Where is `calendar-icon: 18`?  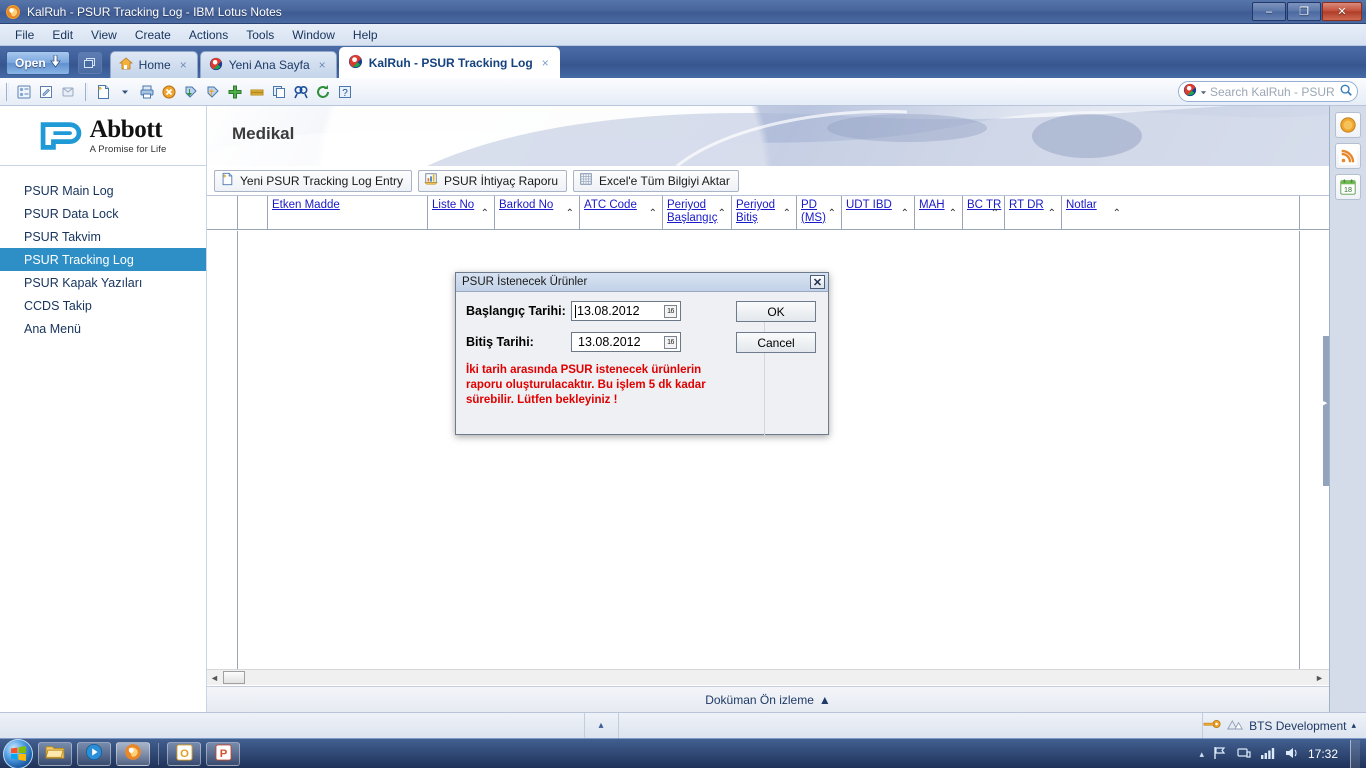 calendar-icon: 18 is located at coordinates (1348, 187).